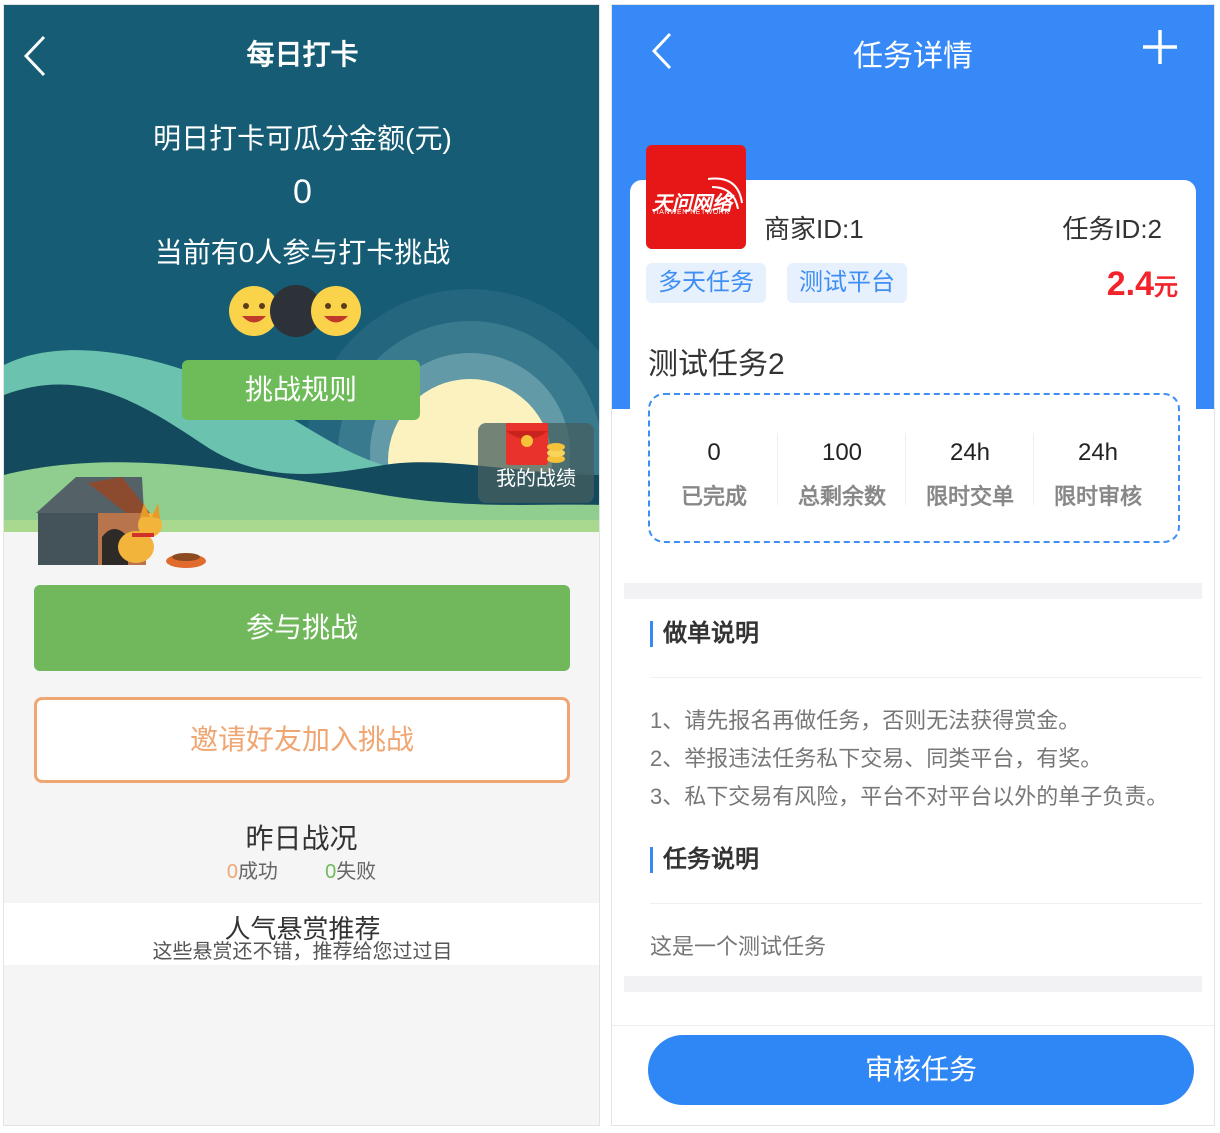 Image resolution: width=1220 pixels, height=1133 pixels. Describe the element at coordinates (1097, 496) in the screenshot. I see `stat-label: 限时审核` at that location.